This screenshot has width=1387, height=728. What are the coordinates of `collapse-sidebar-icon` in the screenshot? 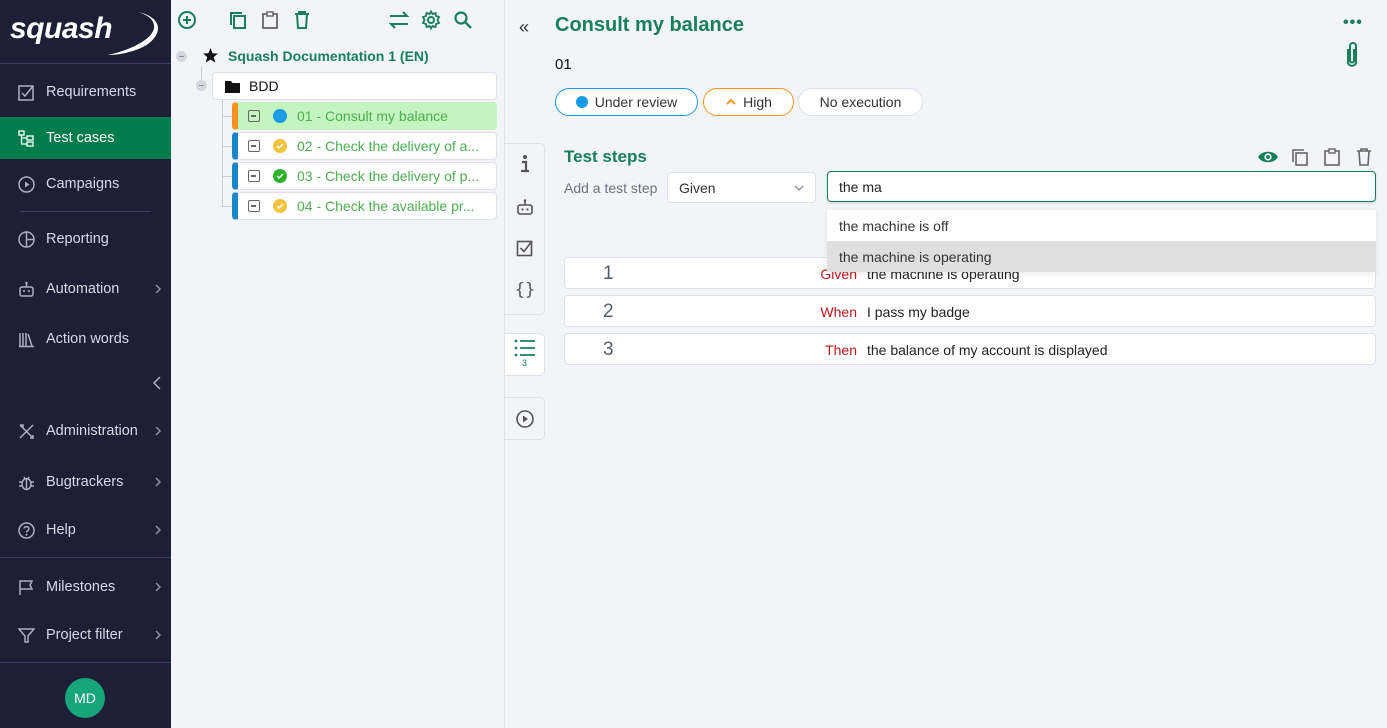 It's located at (157, 383).